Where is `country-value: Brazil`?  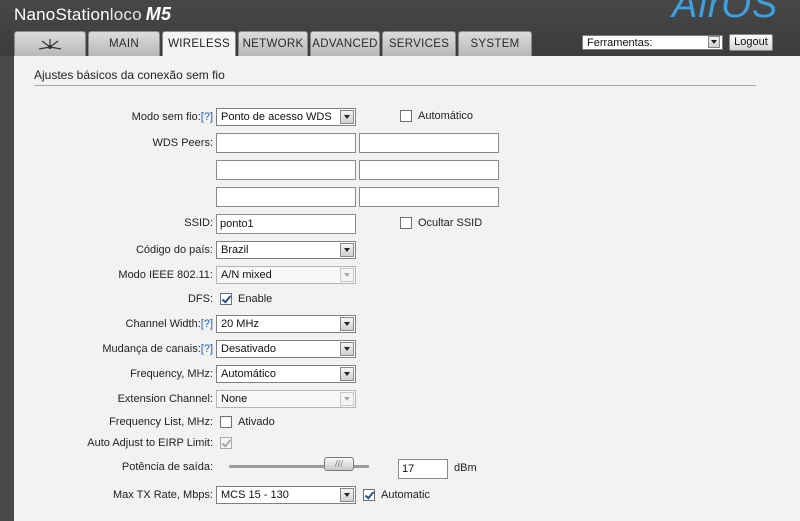
country-value: Brazil is located at coordinates (235, 250).